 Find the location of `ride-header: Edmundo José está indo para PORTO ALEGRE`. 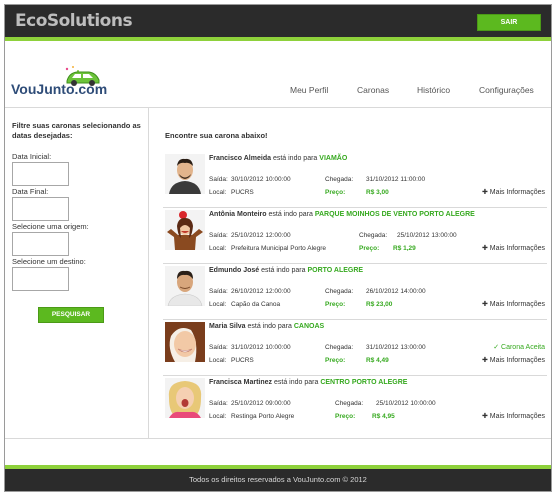

ride-header: Edmundo José está indo para PORTO ALEGRE is located at coordinates (286, 270).